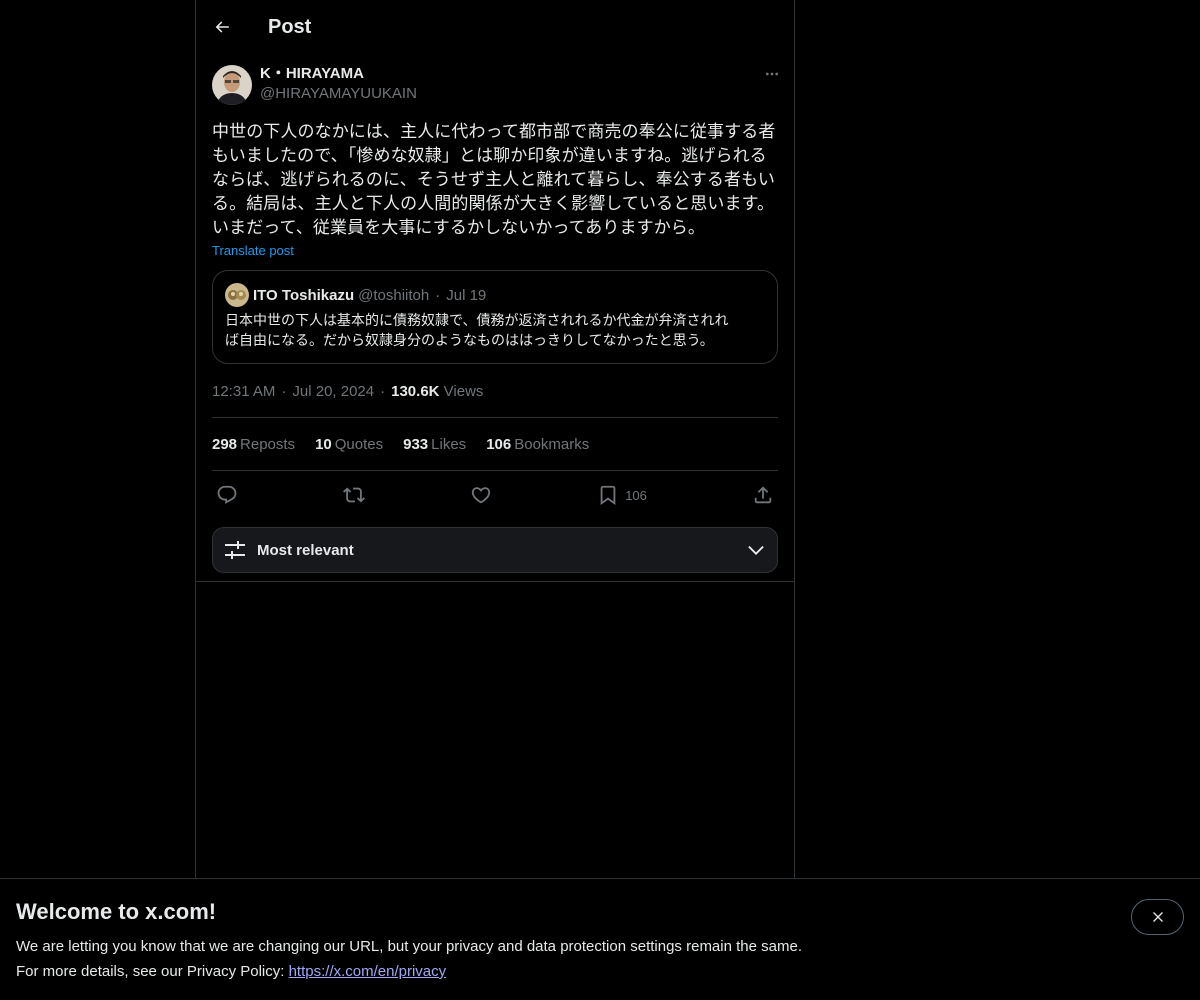 The height and width of the screenshot is (1000, 1200). Describe the element at coordinates (495, 295) in the screenshot. I see `quote-header: ITO Toshikazu @toshiitoh · Jul 19` at that location.